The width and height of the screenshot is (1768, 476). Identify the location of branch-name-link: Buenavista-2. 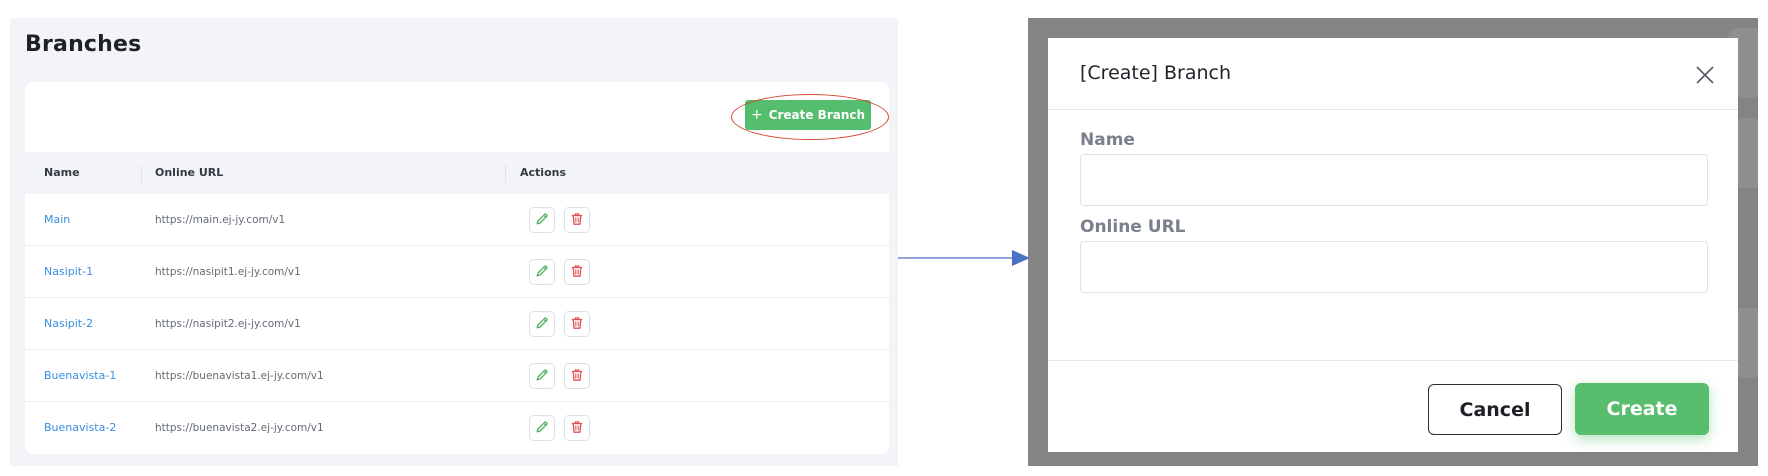
(80, 428).